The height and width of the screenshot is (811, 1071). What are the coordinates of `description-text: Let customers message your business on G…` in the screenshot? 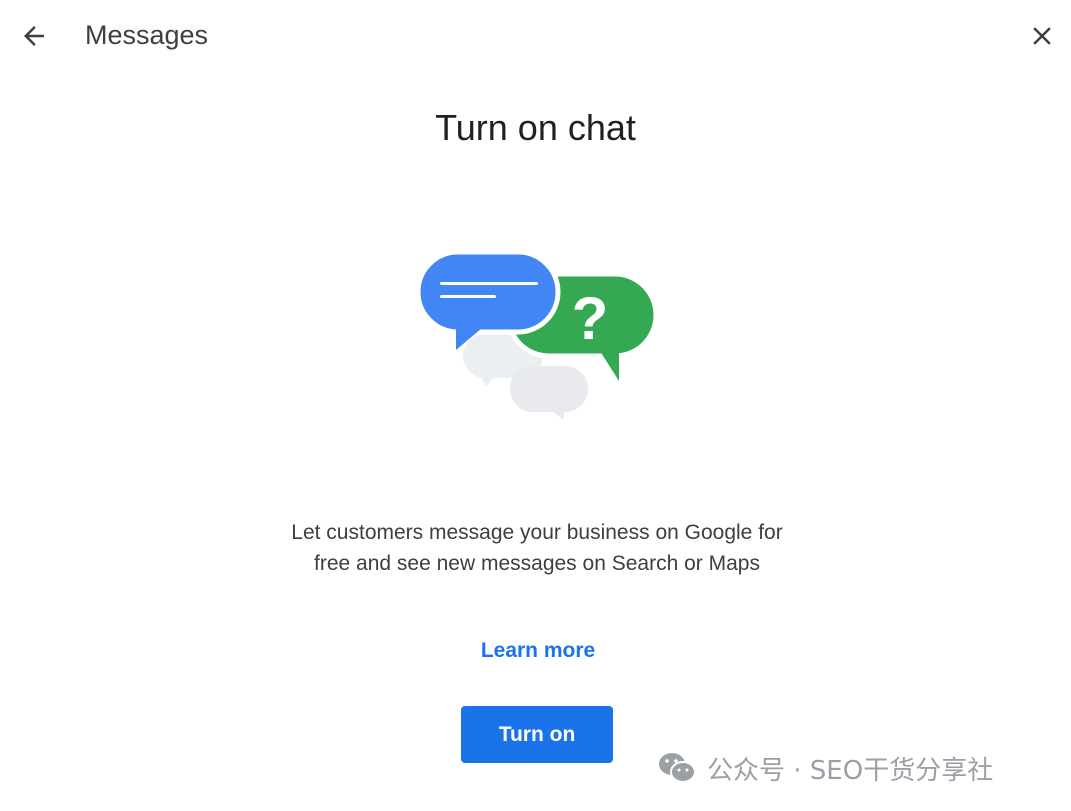 It's located at (537, 548).